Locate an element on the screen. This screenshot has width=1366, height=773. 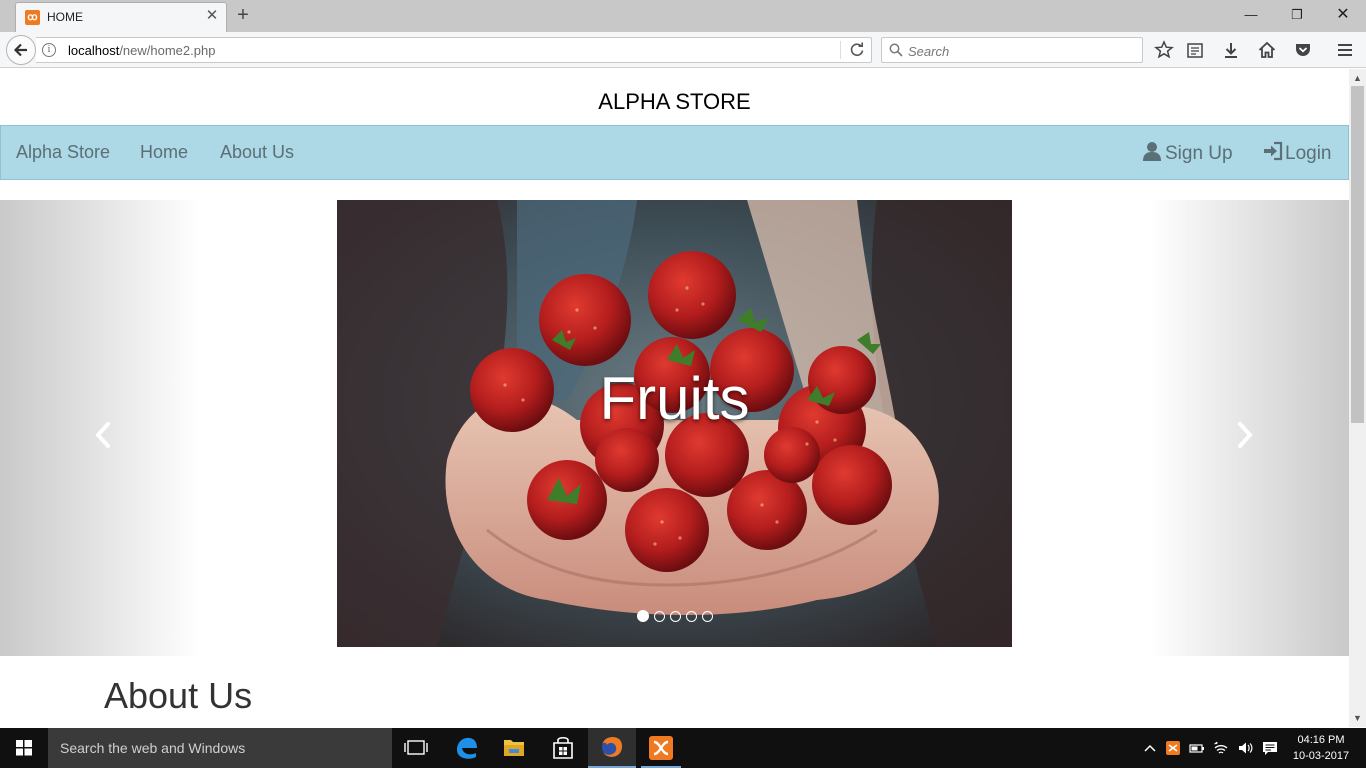
menu-hamburger-icon is located at coordinates (1345, 50).